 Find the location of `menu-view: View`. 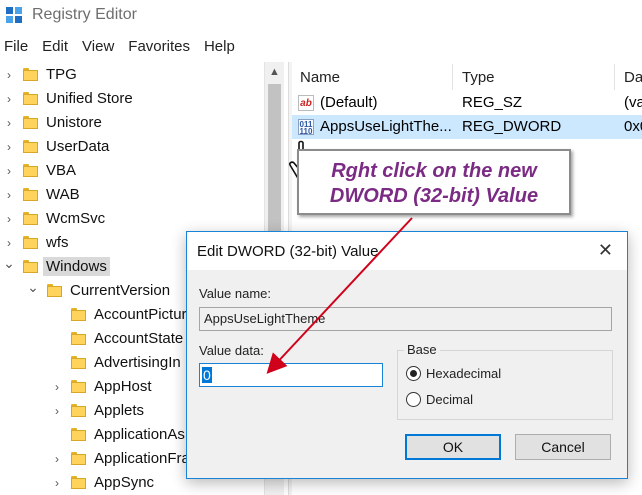

menu-view: View is located at coordinates (100, 47).